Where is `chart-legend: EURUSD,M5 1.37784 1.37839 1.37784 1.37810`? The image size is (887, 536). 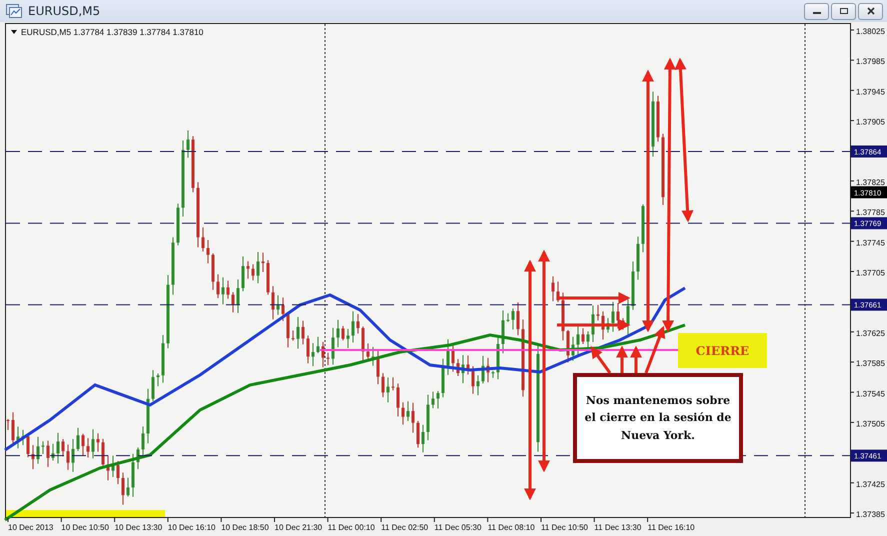 chart-legend: EURUSD,M5 1.37784 1.37839 1.37784 1.37810 is located at coordinates (112, 32).